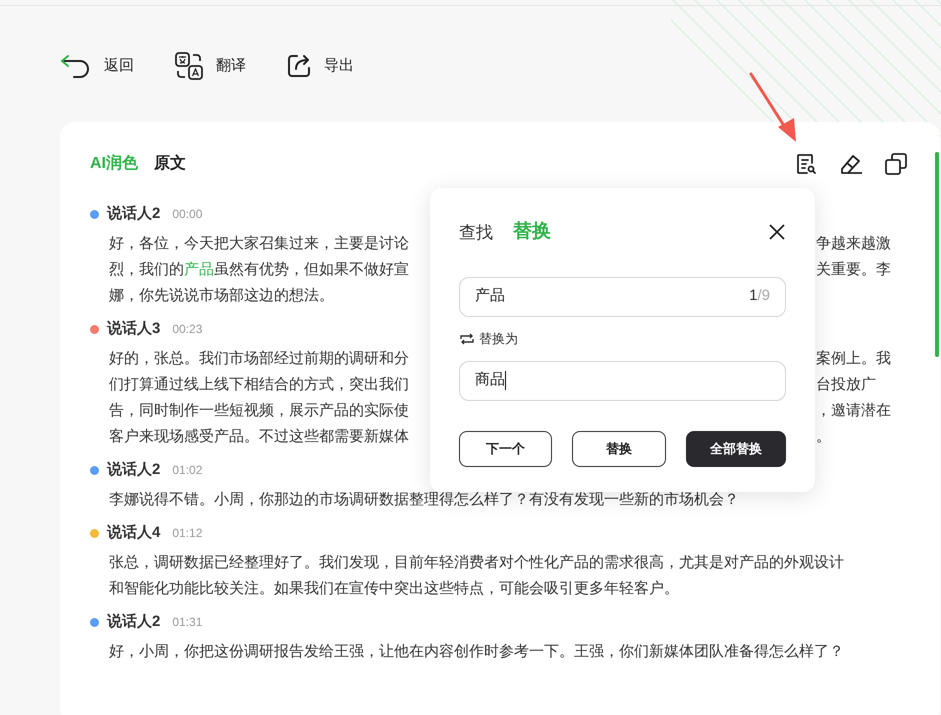 The width and height of the screenshot is (941, 715). I want to click on timestamp: 00:00, so click(187, 214).